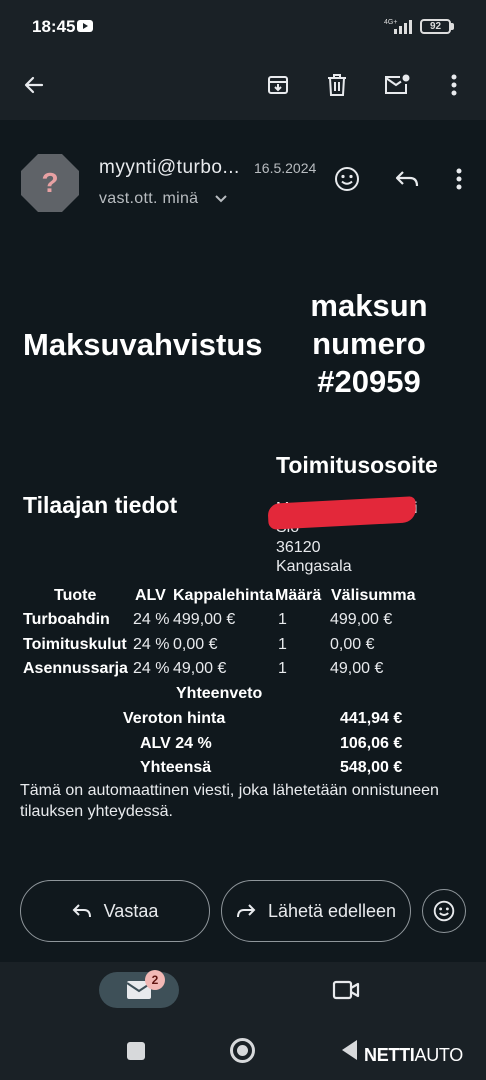  I want to click on confirmation-title: Maksuvahvistus, so click(143, 344).